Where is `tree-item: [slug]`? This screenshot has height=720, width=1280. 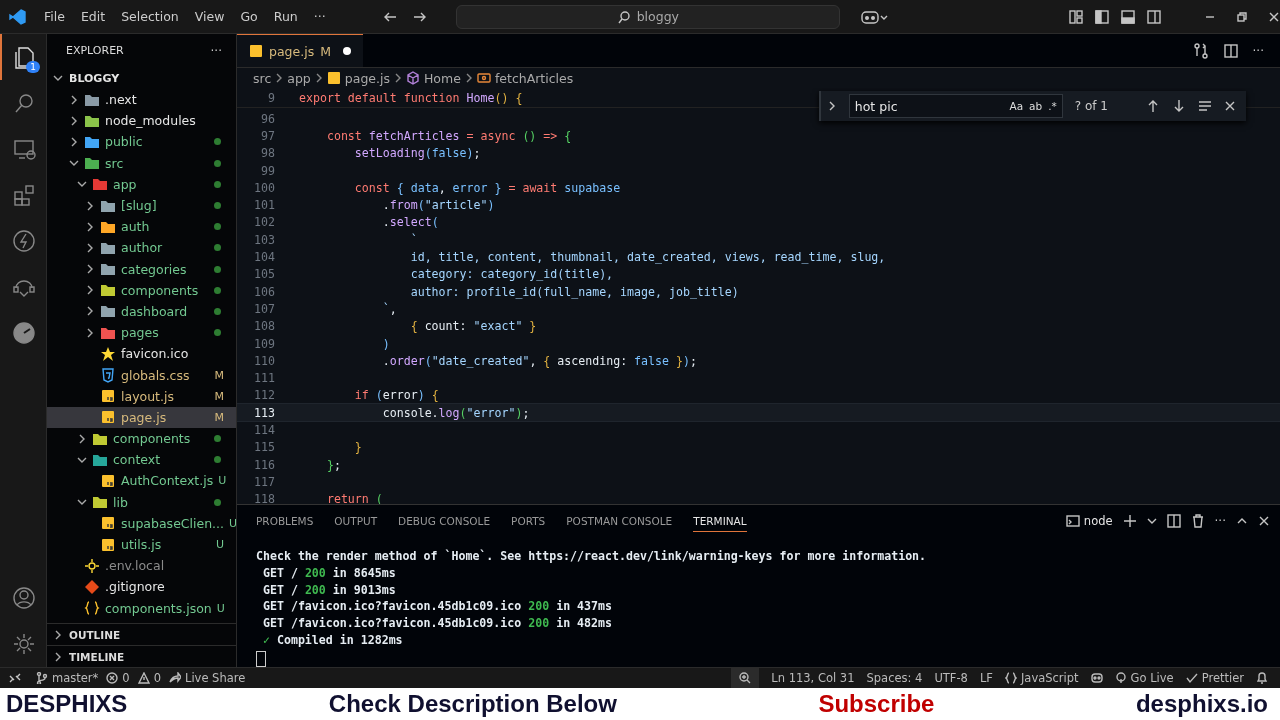 tree-item: [slug] is located at coordinates (141, 205).